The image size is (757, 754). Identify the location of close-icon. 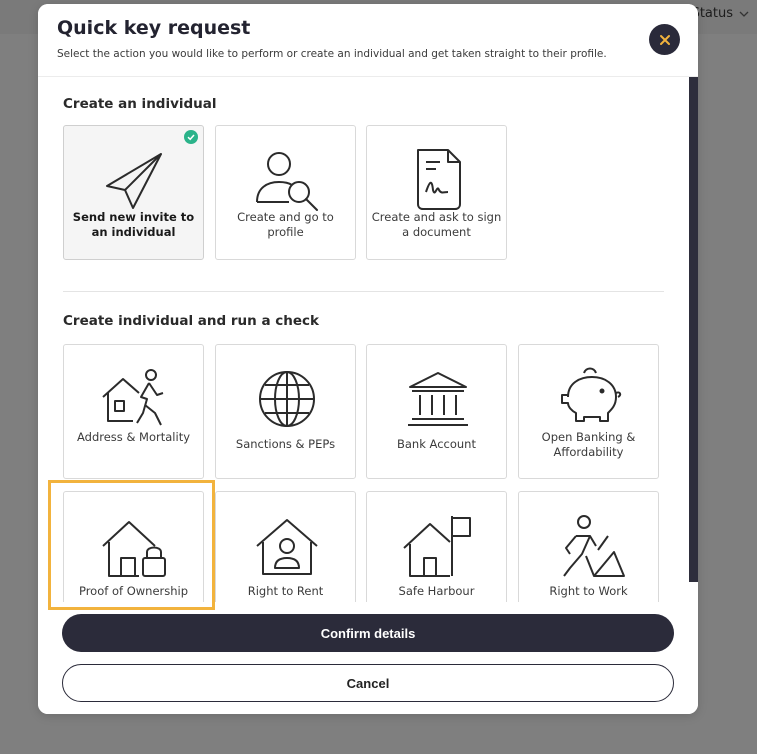
(664, 39).